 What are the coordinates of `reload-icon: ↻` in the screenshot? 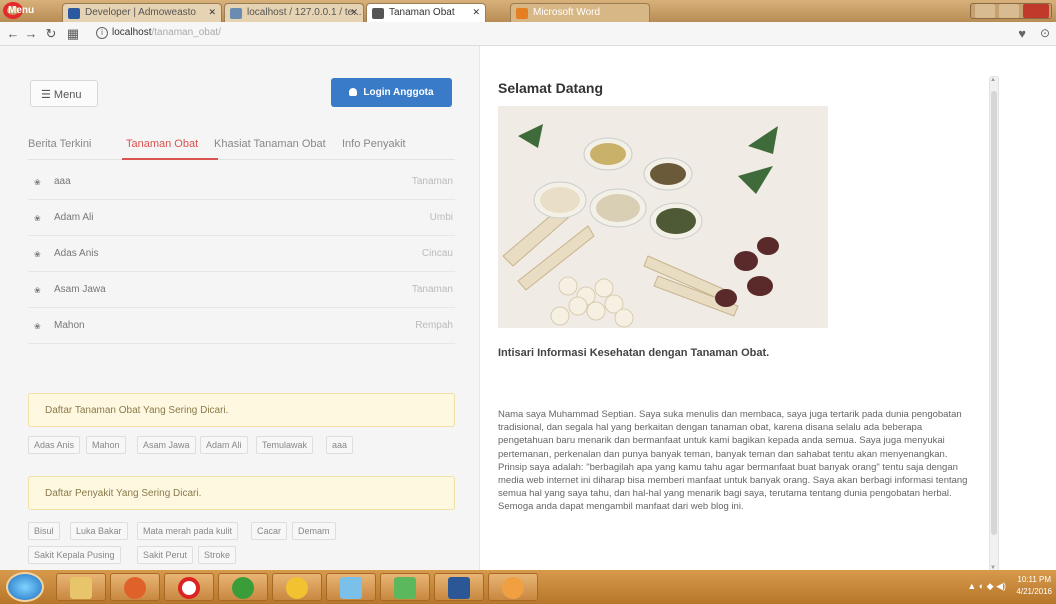 It's located at (51, 34).